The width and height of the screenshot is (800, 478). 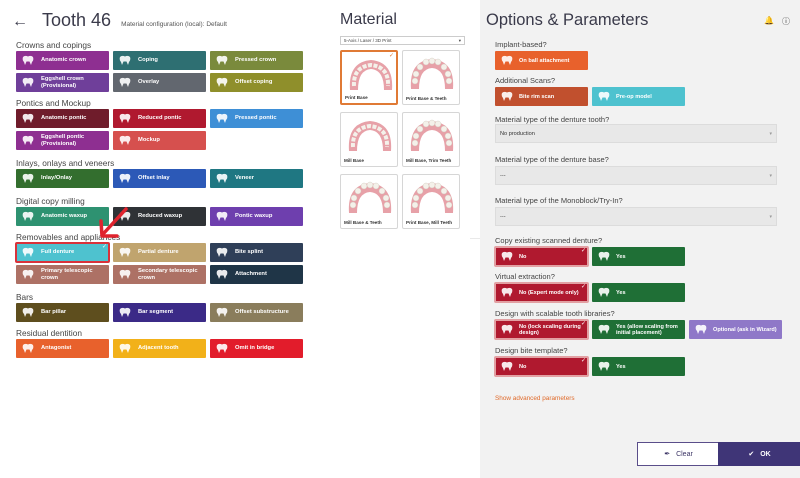 I want to click on material-card: Mill Base & Teeth, so click(x=369, y=201).